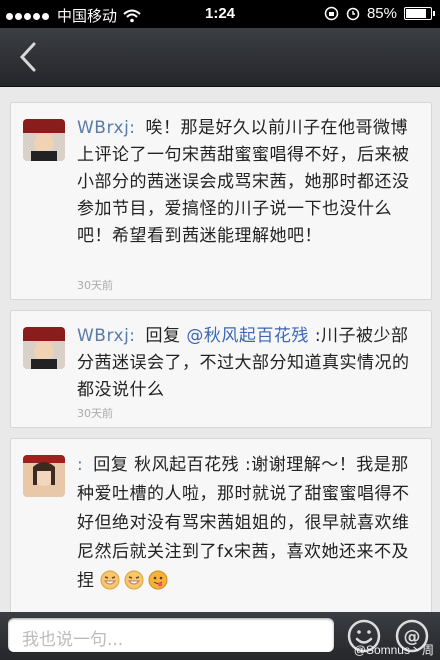  Describe the element at coordinates (80, 465) in the screenshot. I see `comment-username: :` at that location.